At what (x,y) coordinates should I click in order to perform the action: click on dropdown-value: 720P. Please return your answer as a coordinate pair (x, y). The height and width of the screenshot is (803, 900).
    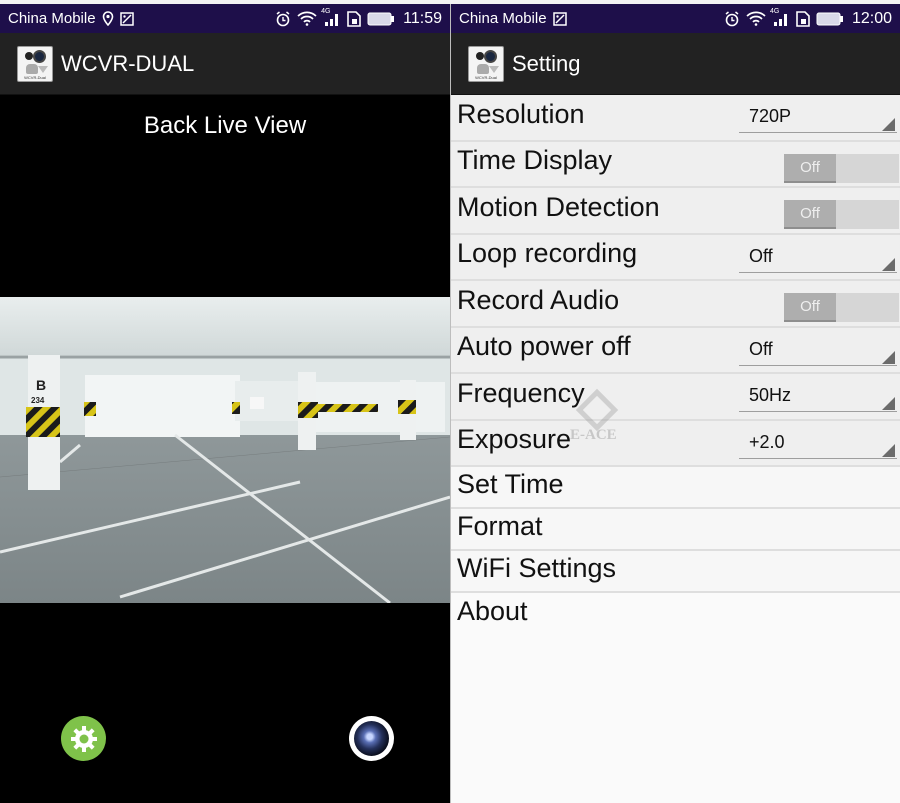
    Looking at the image, I should click on (770, 116).